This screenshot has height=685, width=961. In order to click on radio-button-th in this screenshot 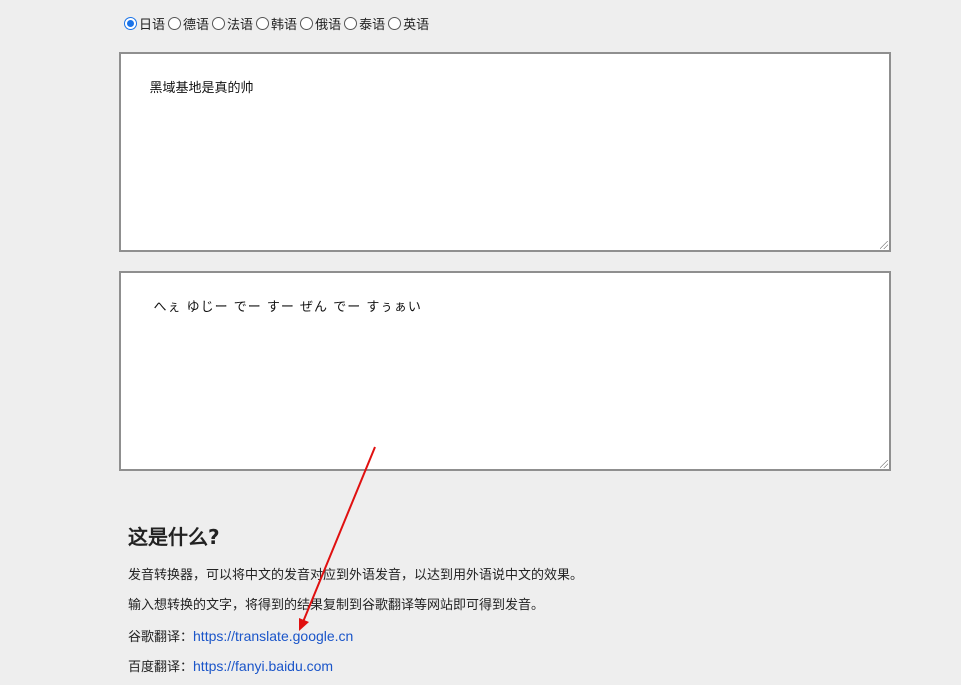, I will do `click(351, 23)`.